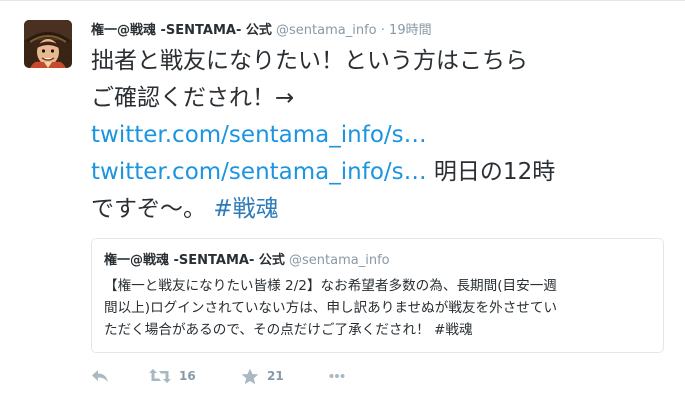 Image resolution: width=685 pixels, height=400 pixels. Describe the element at coordinates (331, 308) in the screenshot. I see `quoted-text-line: 間以上)ログインされていない方は、申し訳ありませぬが戦友を外させてい` at that location.